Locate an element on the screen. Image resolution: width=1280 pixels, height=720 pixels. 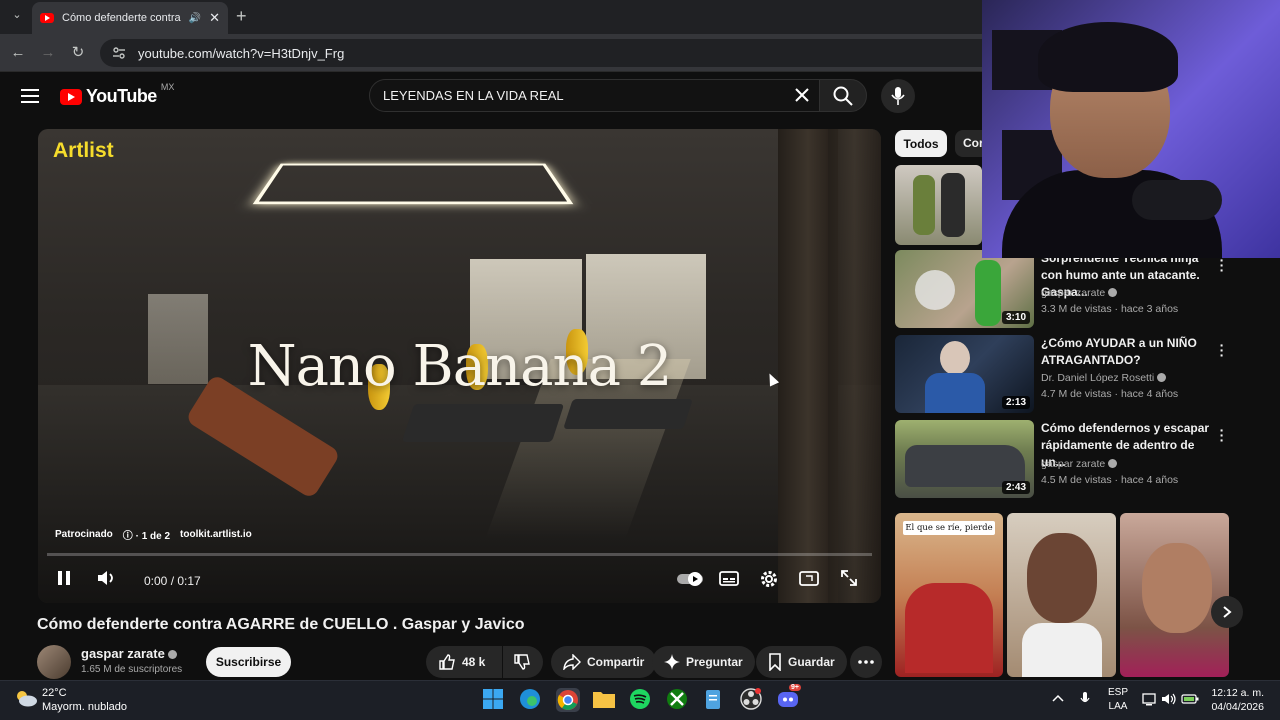
next-shorts-button is located at coordinates (1227, 612).